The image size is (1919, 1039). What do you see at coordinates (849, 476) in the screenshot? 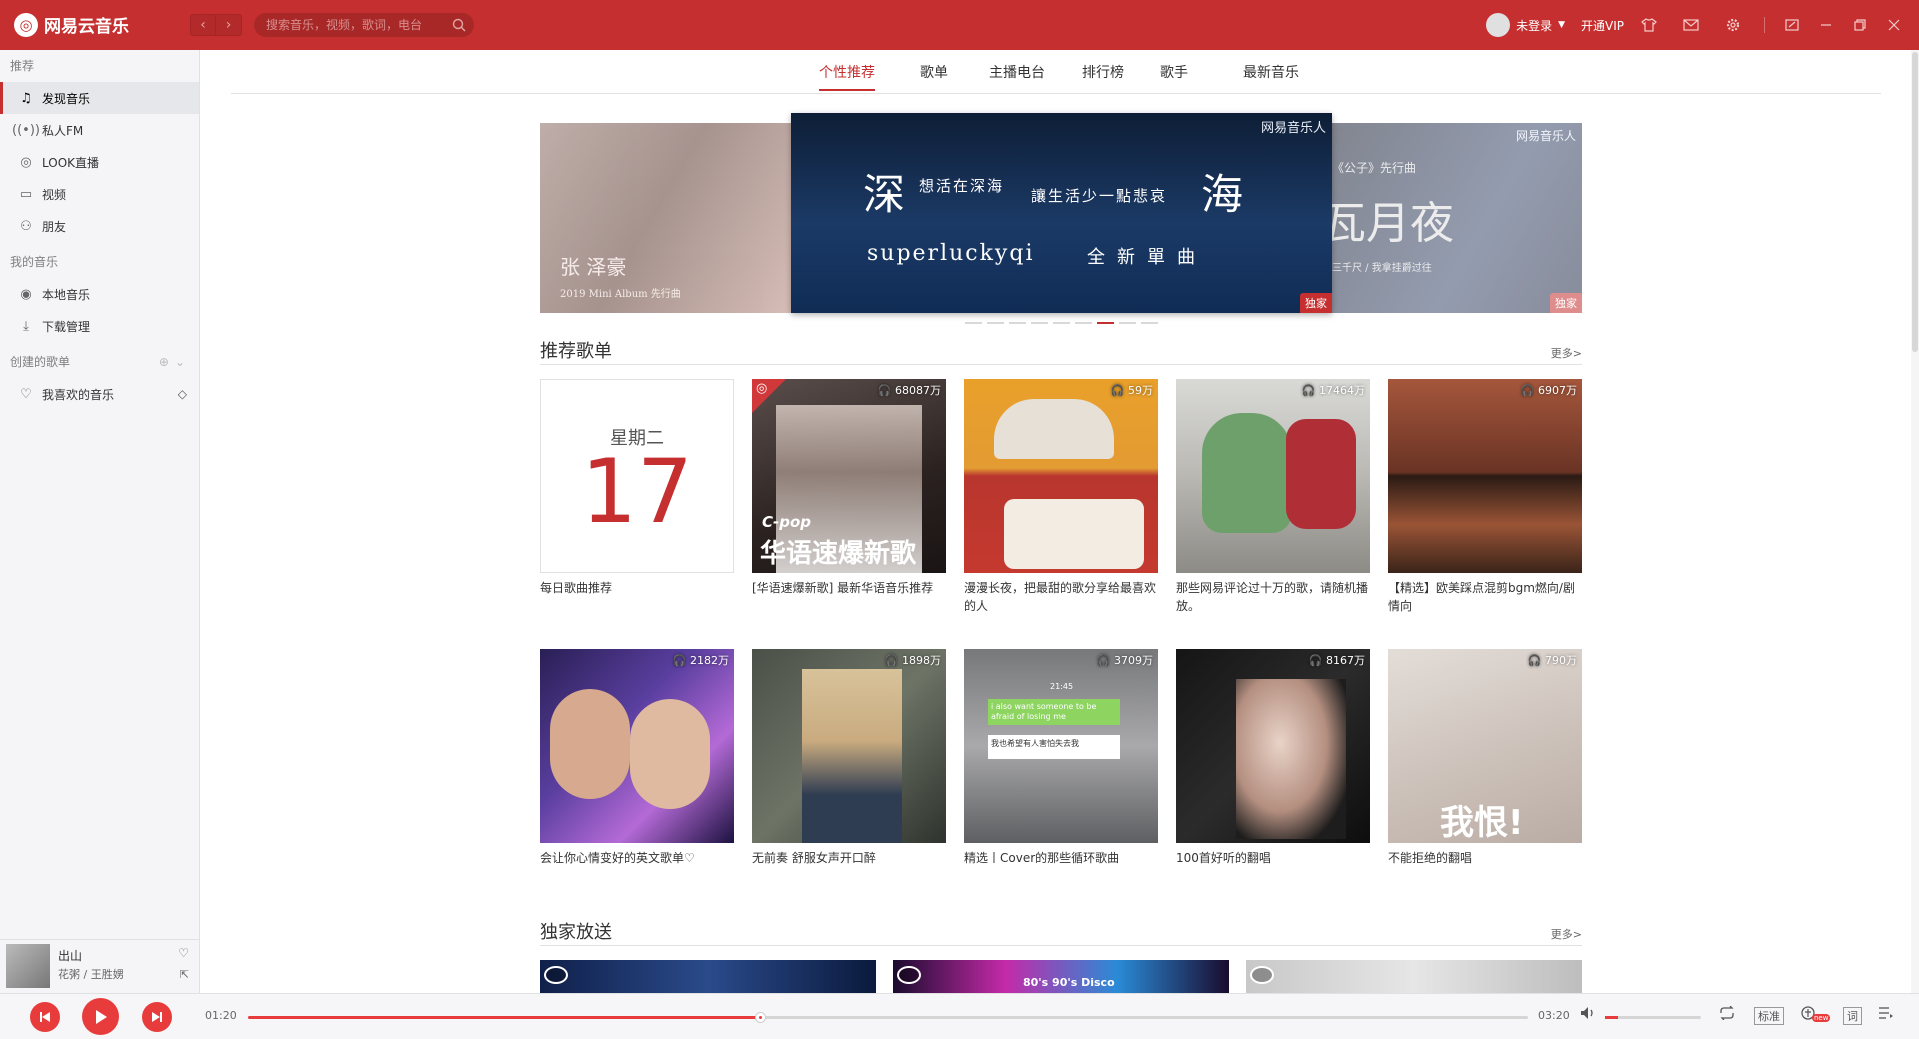
I see `playlist-cover: ◎ 🎧 68087万 C-pop 华语速爆新歌` at bounding box center [849, 476].